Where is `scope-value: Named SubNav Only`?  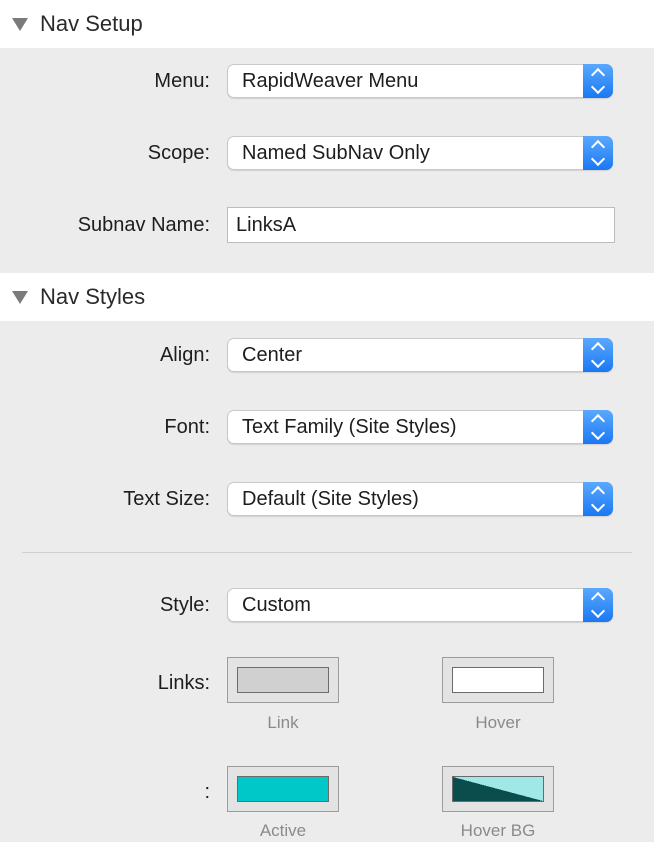 scope-value: Named SubNav Only is located at coordinates (336, 152).